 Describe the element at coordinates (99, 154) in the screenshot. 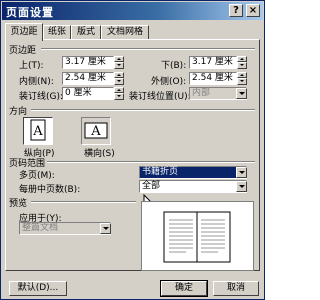

I see `landscape-label: 横向(S)` at that location.